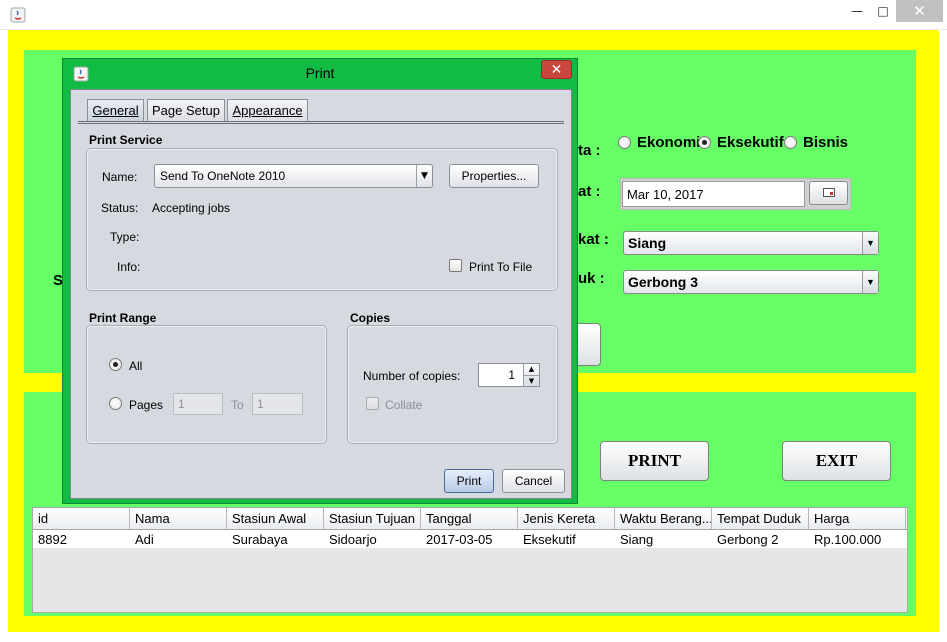  I want to click on pages-from-input: 1, so click(198, 404).